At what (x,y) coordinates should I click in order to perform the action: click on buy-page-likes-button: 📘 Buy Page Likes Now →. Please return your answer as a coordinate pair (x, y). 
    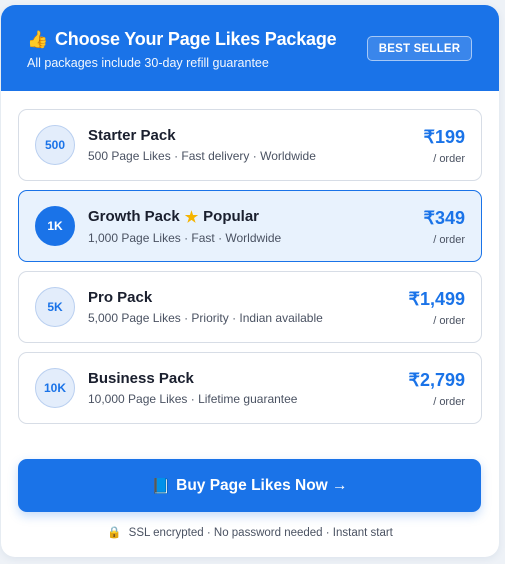
    Looking at the image, I should click on (249, 485).